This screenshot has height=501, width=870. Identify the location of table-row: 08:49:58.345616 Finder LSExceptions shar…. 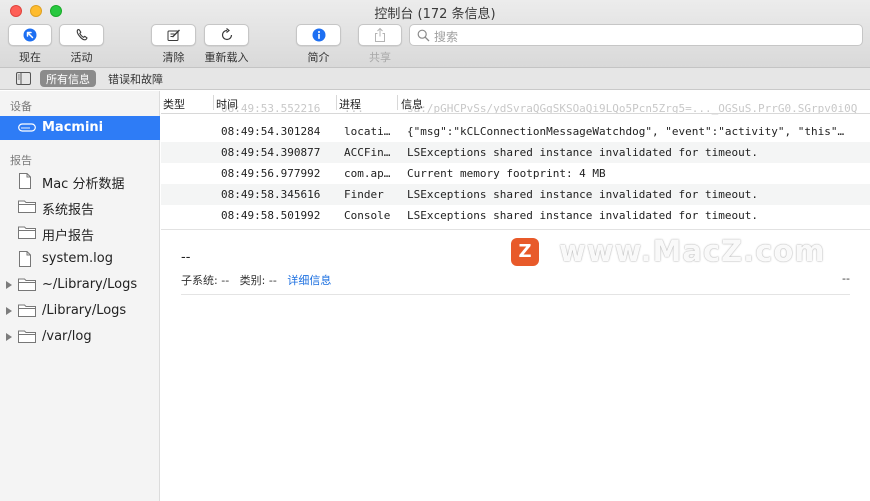
(515, 194).